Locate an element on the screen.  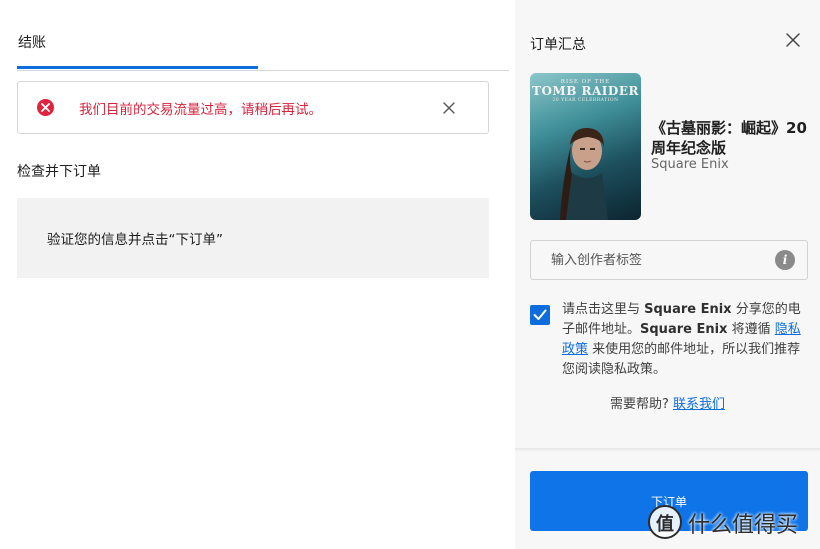
alert-message: 我们目前的交易流量过高，请稍后再试。 is located at coordinates (200, 110).